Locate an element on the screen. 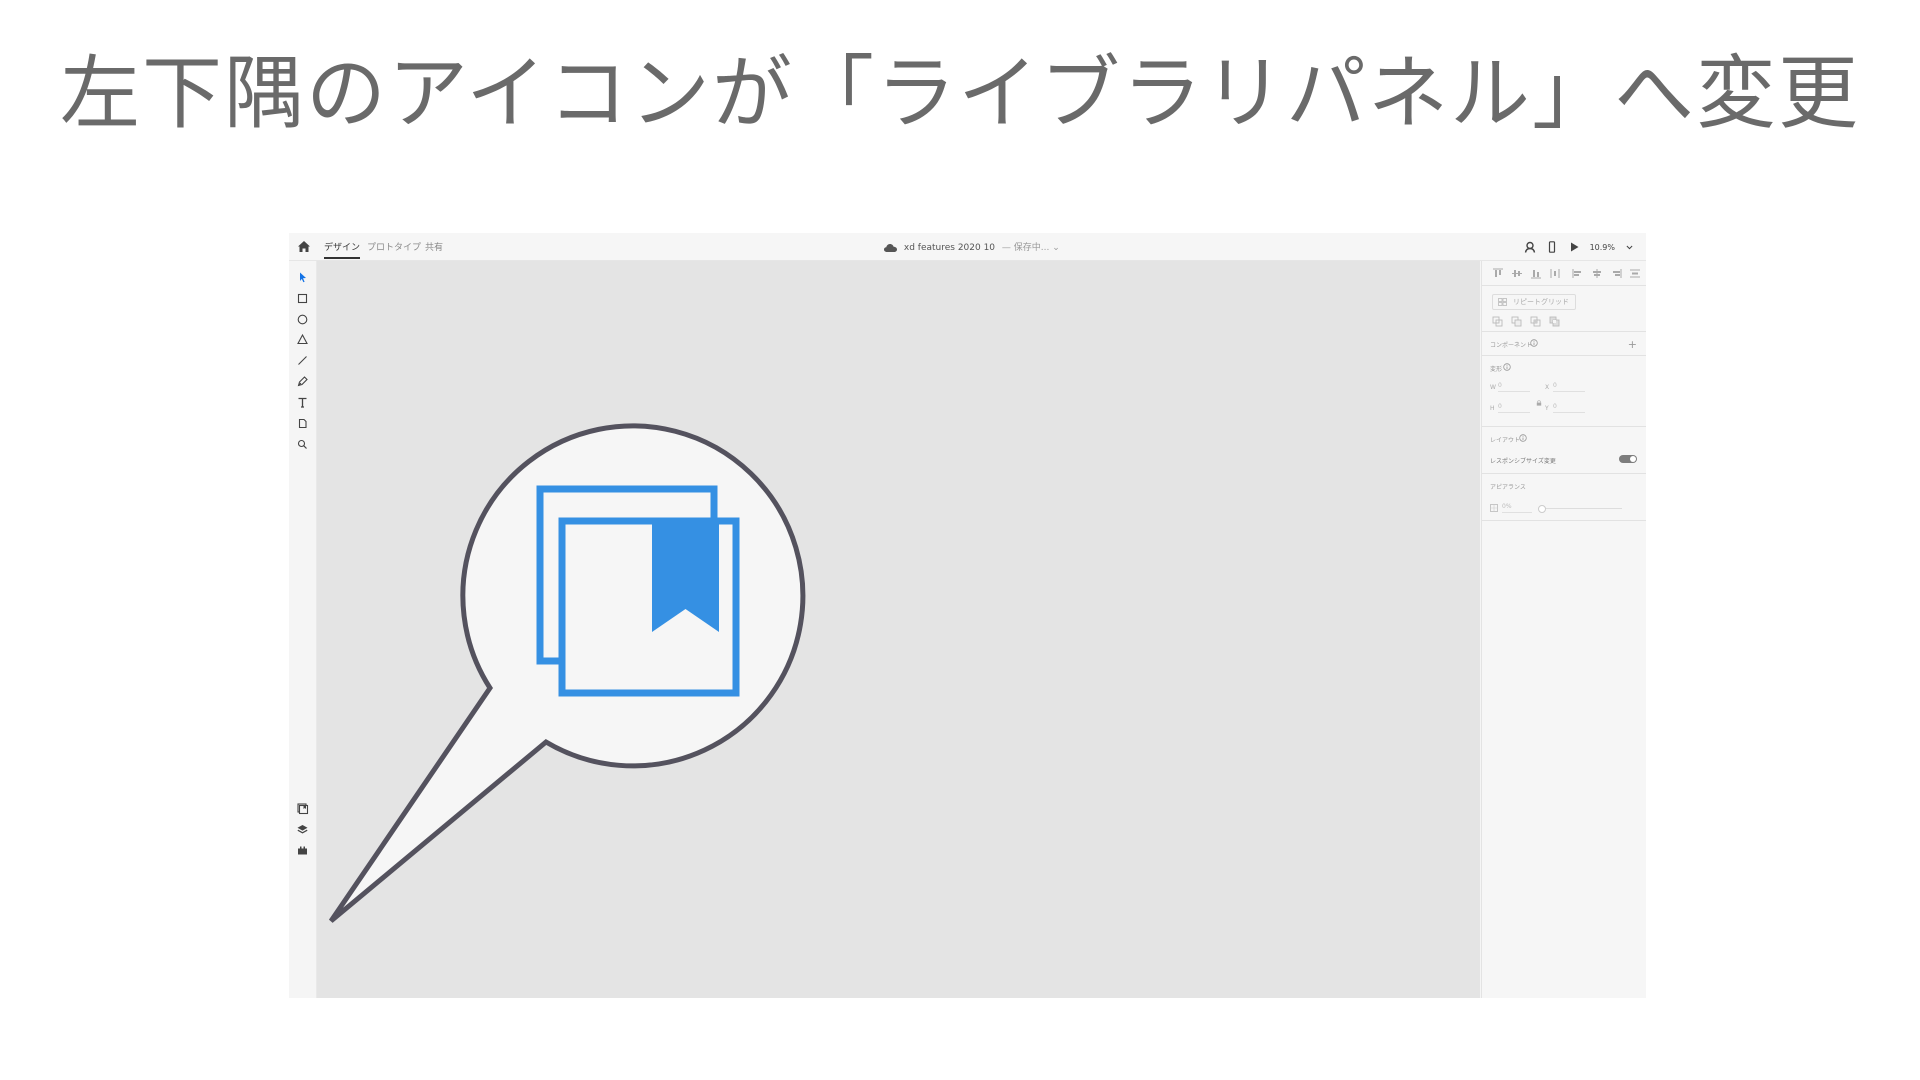 The image size is (1920, 1080). components-section: コンポーネント + is located at coordinates (1564, 344).